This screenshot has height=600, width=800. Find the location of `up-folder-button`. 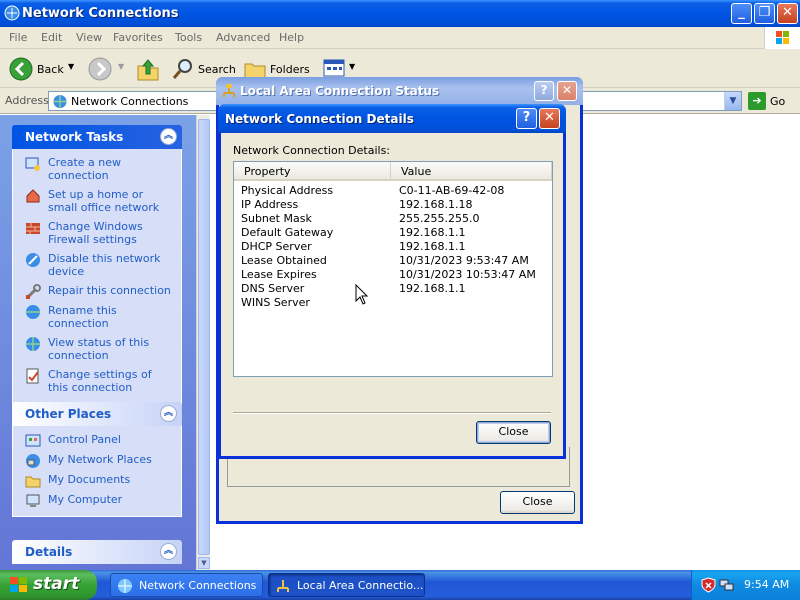

up-folder-button is located at coordinates (148, 69).